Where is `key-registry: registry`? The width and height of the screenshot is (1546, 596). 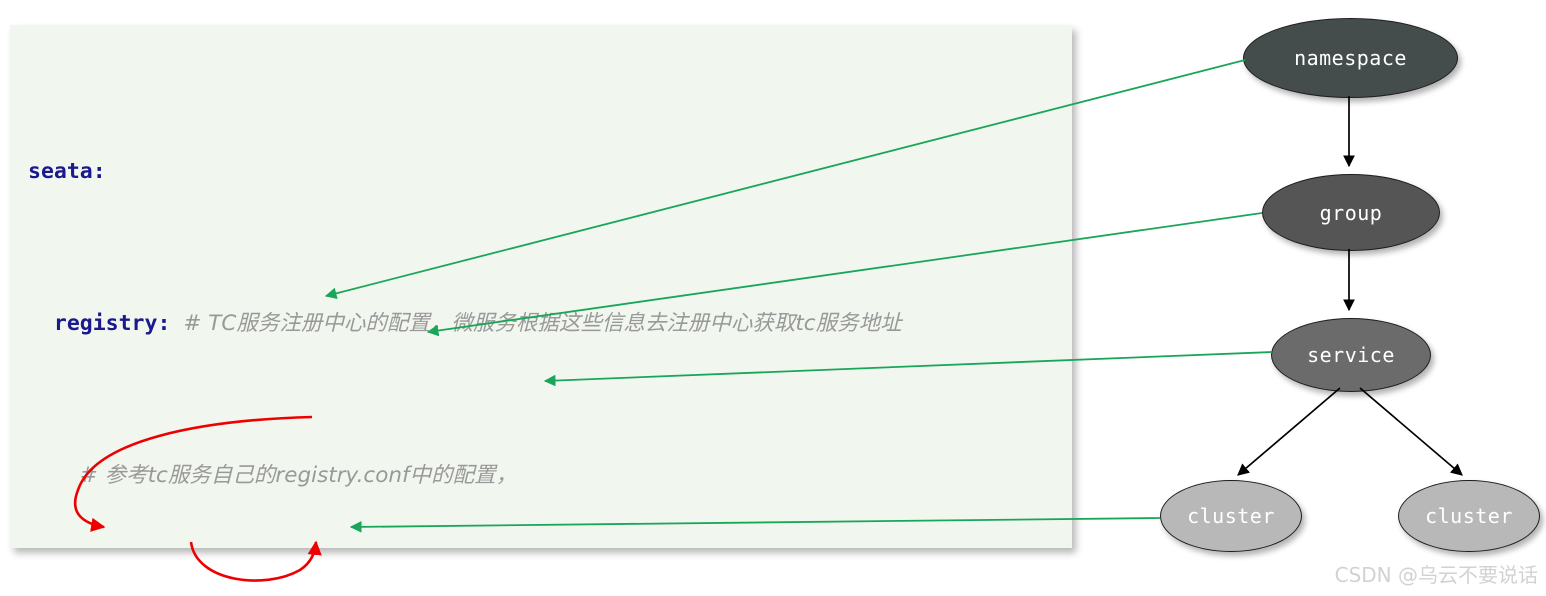 key-registry: registry is located at coordinates (105, 323).